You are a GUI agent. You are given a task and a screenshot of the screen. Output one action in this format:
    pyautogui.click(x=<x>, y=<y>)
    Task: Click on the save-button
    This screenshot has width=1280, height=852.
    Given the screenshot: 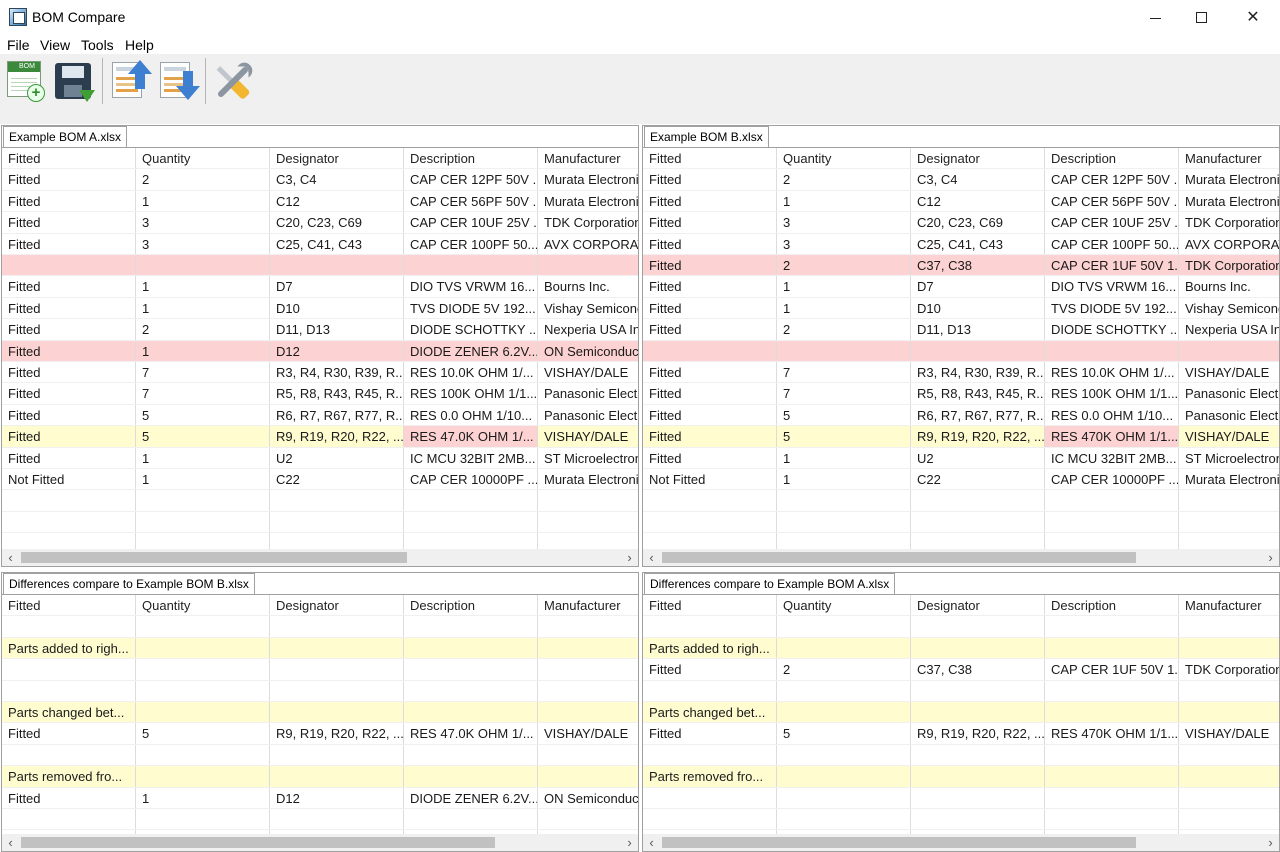 What is the action you would take?
    pyautogui.click(x=74, y=80)
    